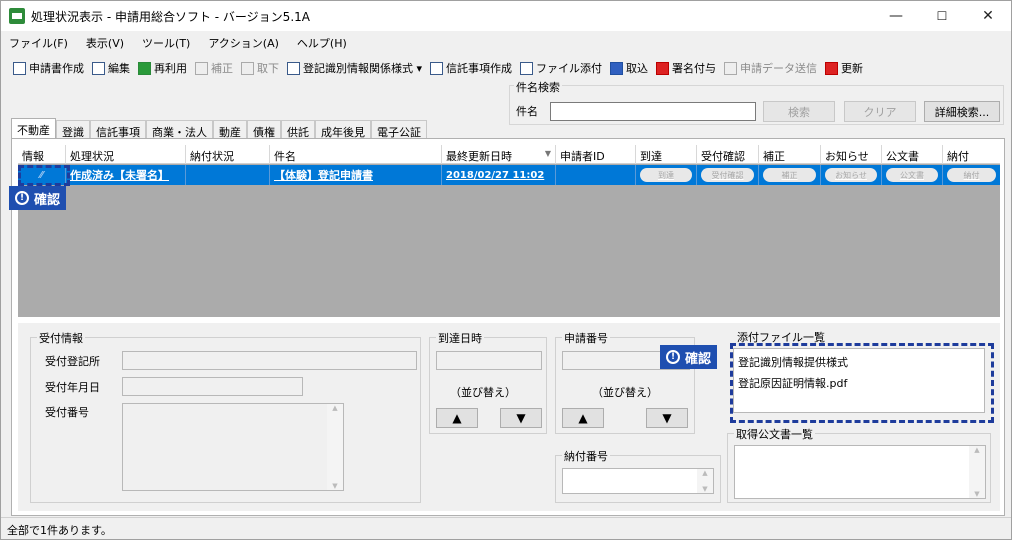  Describe the element at coordinates (243, 43) in the screenshot. I see `menu-action: アクション(A)` at that location.